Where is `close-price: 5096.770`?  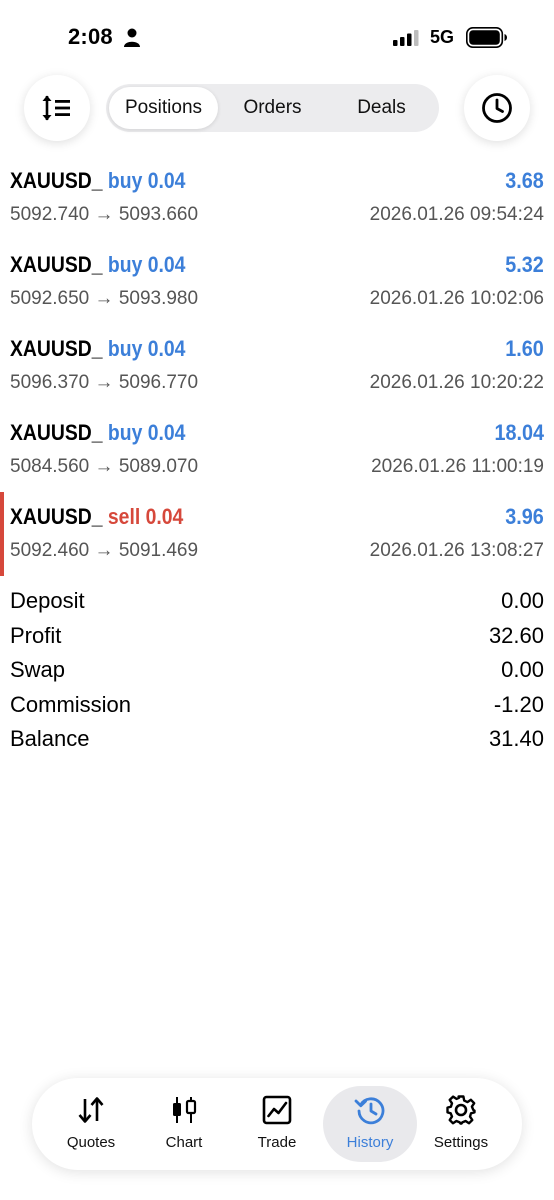
close-price: 5096.770 is located at coordinates (158, 382).